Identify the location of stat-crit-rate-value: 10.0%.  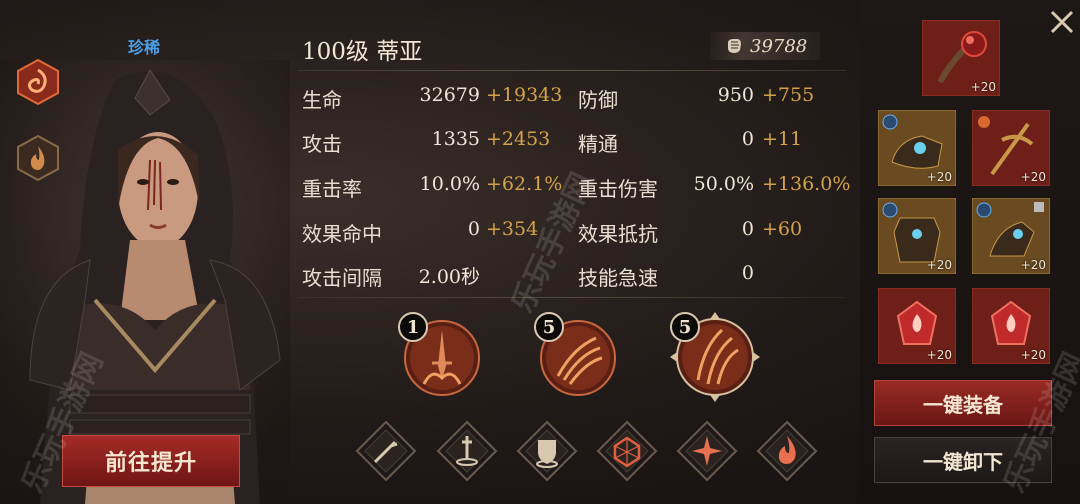
(449, 184).